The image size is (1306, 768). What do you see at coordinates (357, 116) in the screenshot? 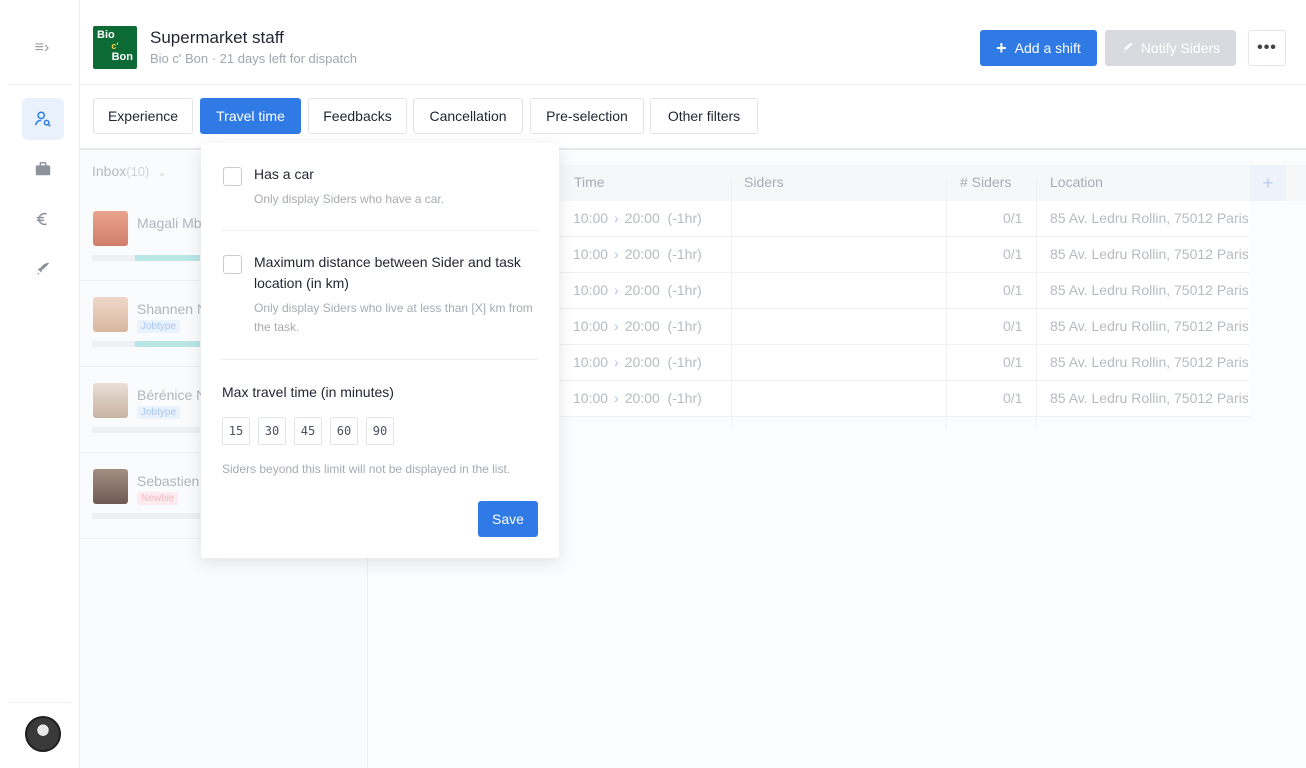
I see `filter-feedbacks: Feedbacks` at bounding box center [357, 116].